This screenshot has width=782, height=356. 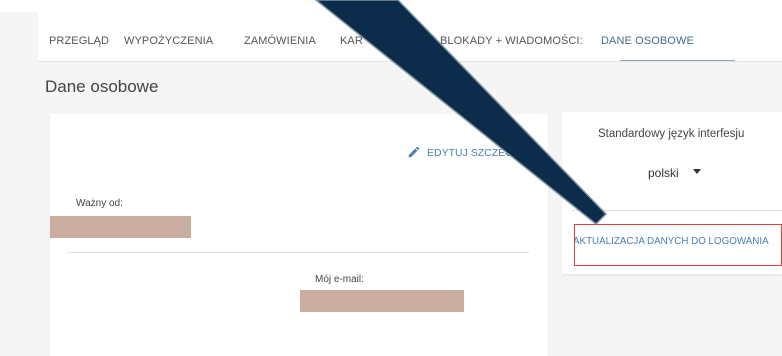 I want to click on update-login-data-link: AKTUALIZACJA DANYCH DO LOGOWANIA, so click(x=678, y=245).